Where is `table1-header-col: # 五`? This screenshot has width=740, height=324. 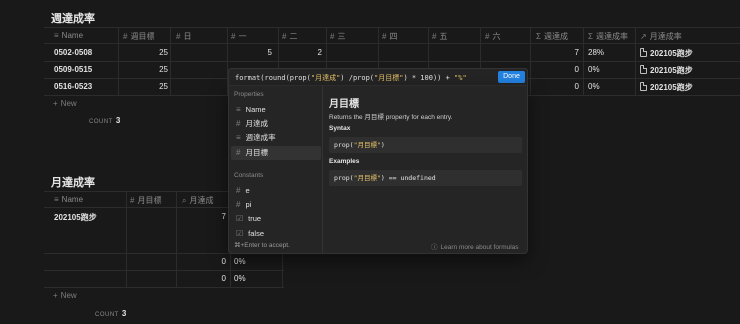 table1-header-col: # 五 is located at coordinates (439, 36).